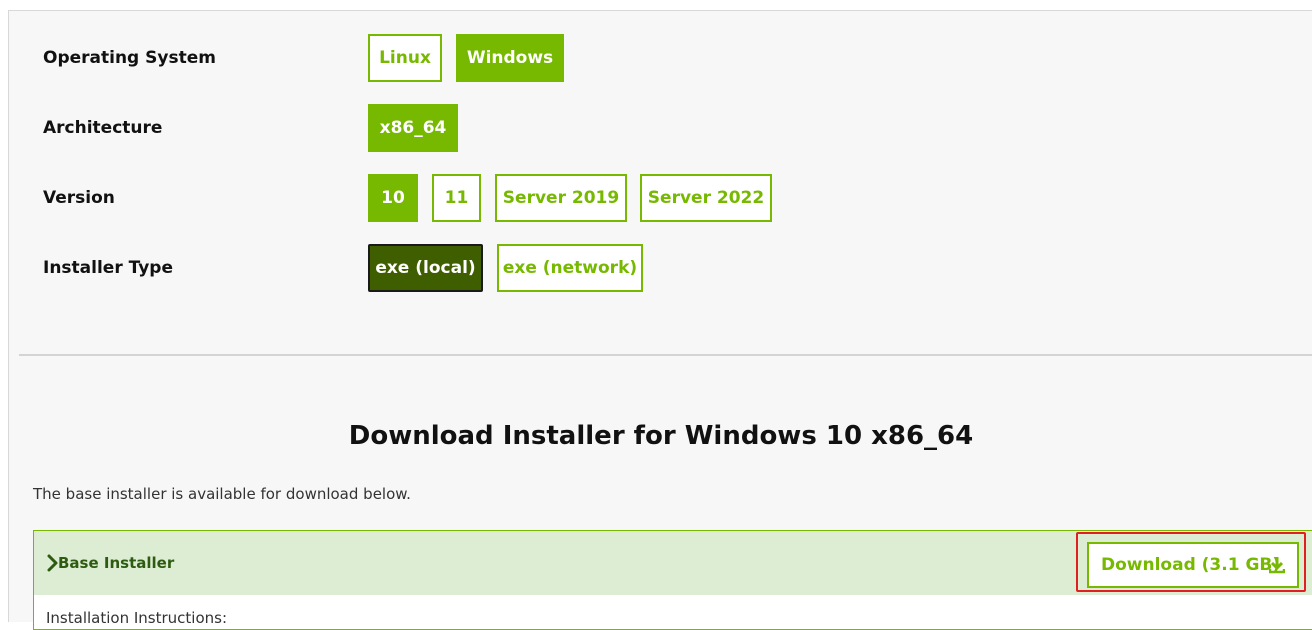  I want to click on version-option-server-2019: Server 2019, so click(561, 198).